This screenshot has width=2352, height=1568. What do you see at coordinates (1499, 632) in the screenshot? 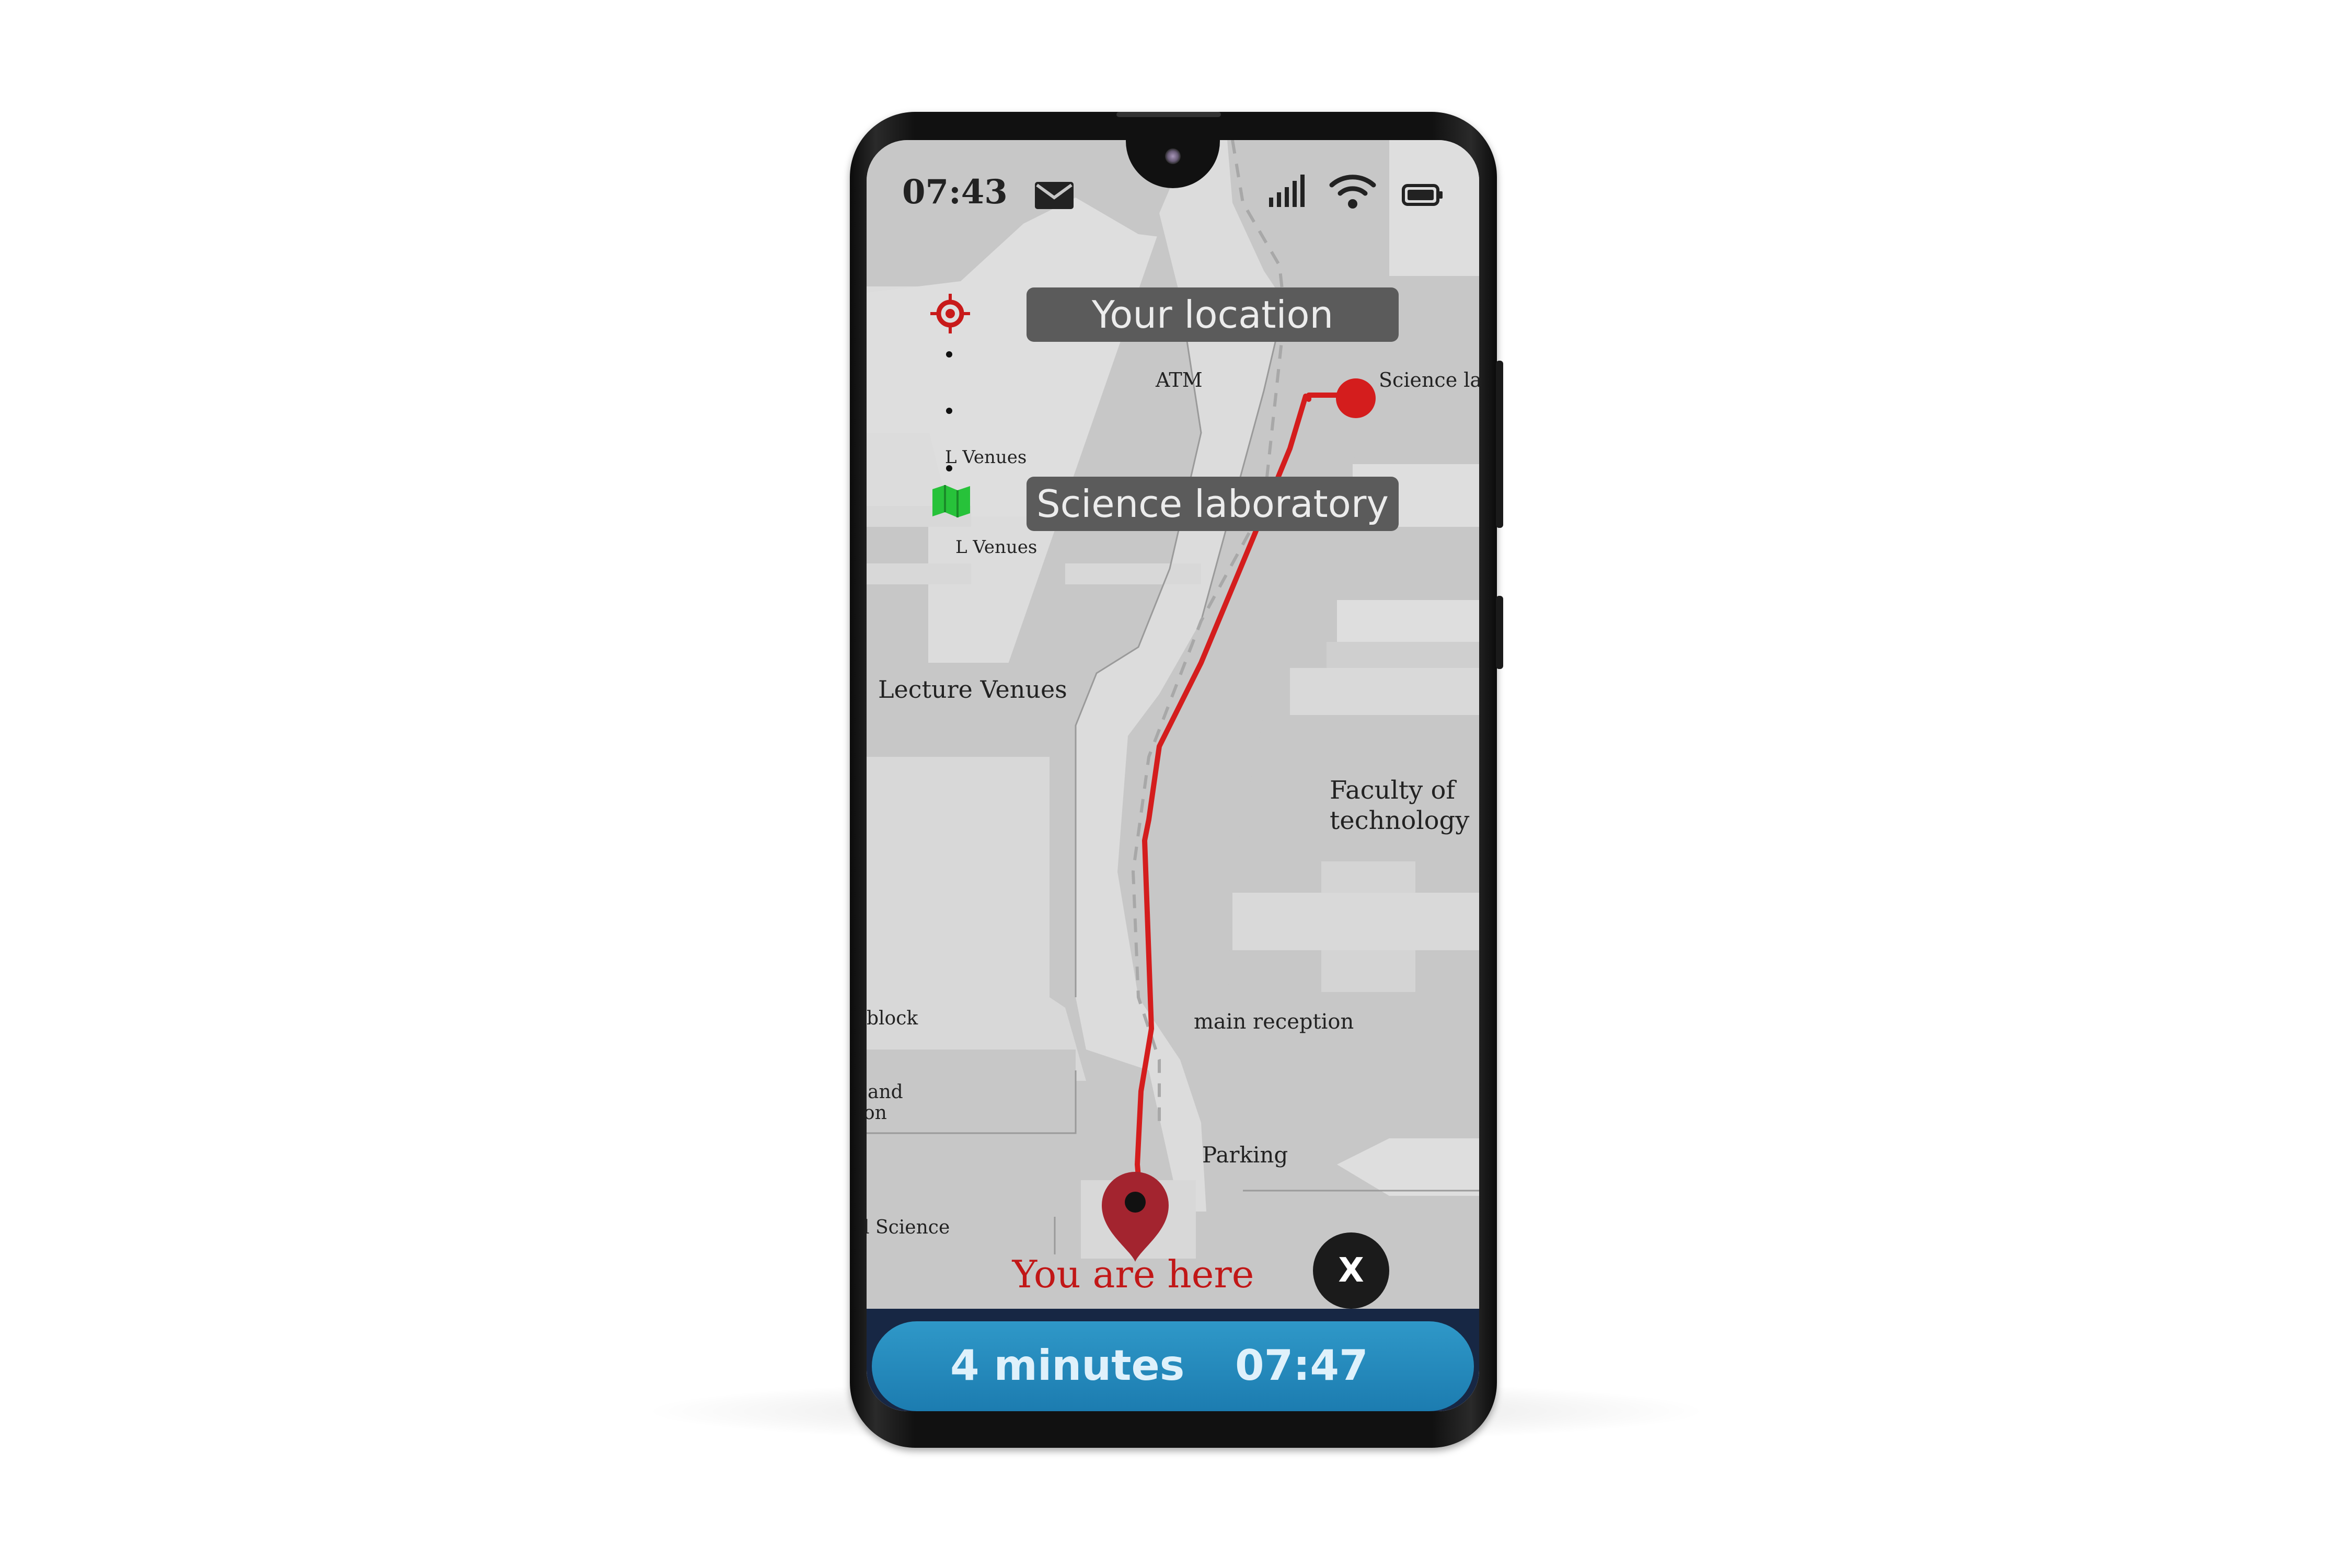
I see `volume-button` at bounding box center [1499, 632].